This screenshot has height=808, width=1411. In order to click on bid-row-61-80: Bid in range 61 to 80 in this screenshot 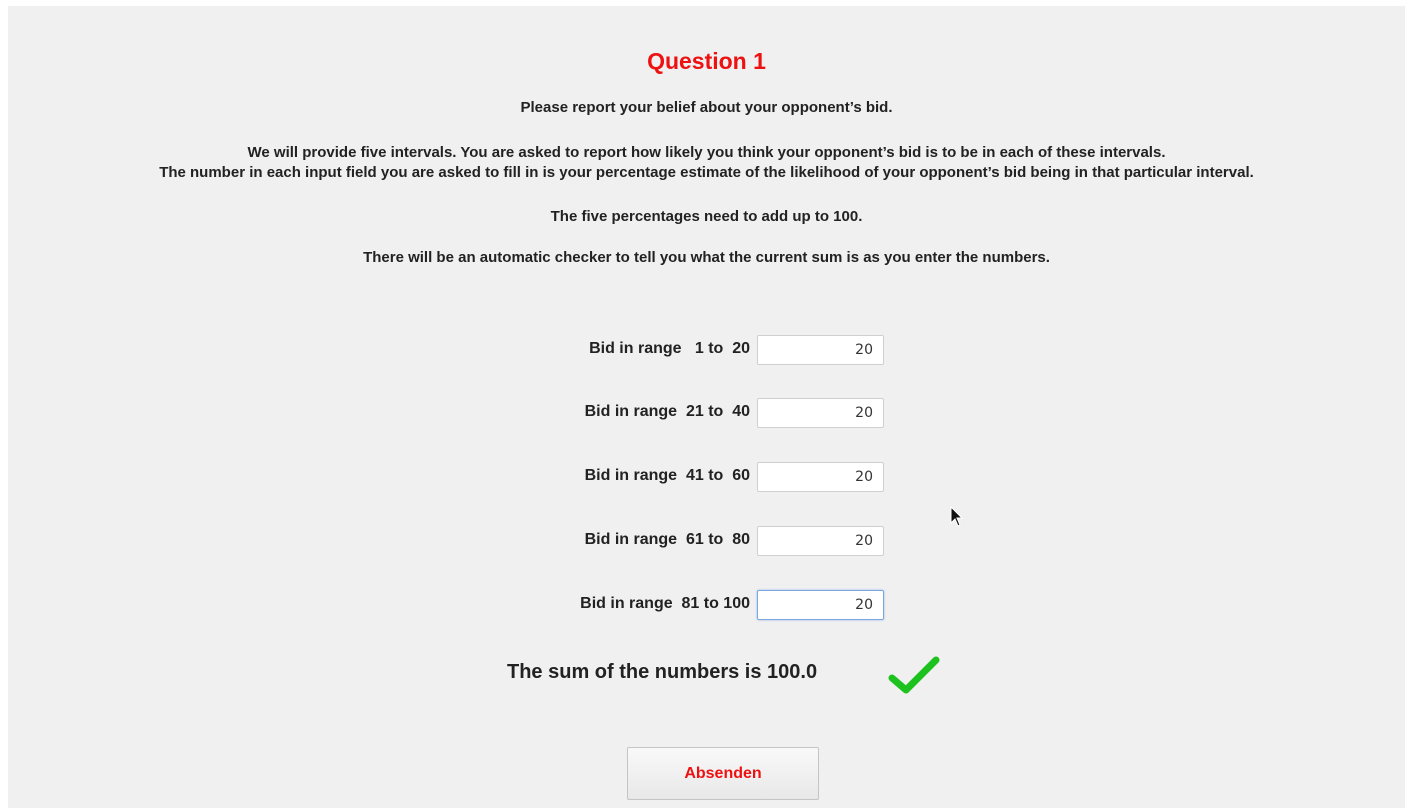, I will do `click(706, 541)`.